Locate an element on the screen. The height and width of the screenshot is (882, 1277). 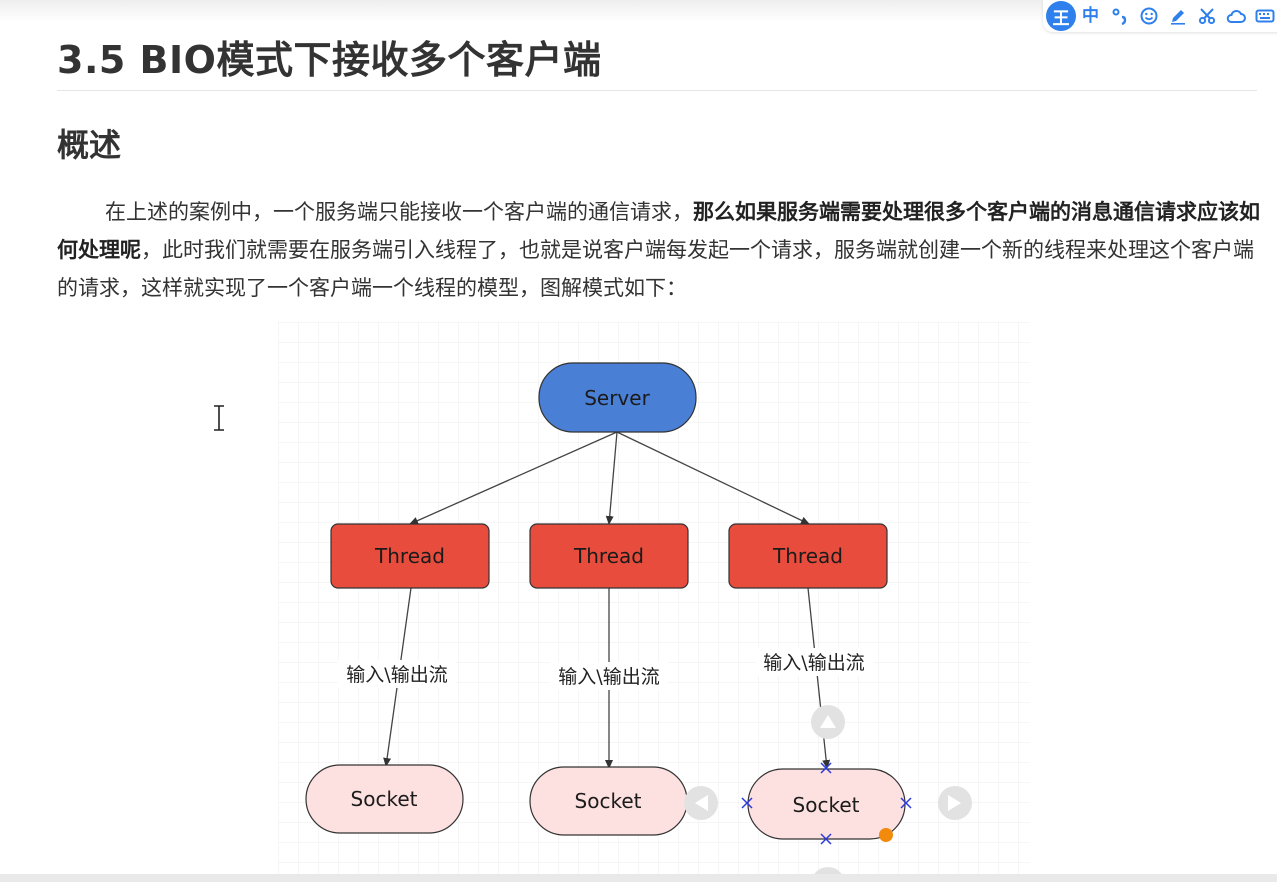
thread-node-label-1: Thread is located at coordinates (409, 556).